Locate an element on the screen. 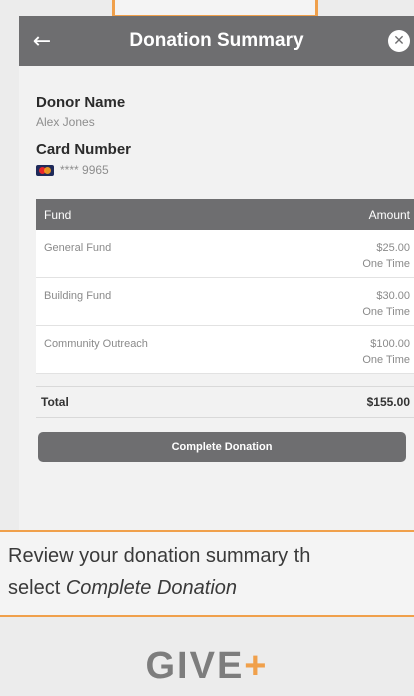 The width and height of the screenshot is (414, 696). card-number-label: Card Number is located at coordinates (84, 149).